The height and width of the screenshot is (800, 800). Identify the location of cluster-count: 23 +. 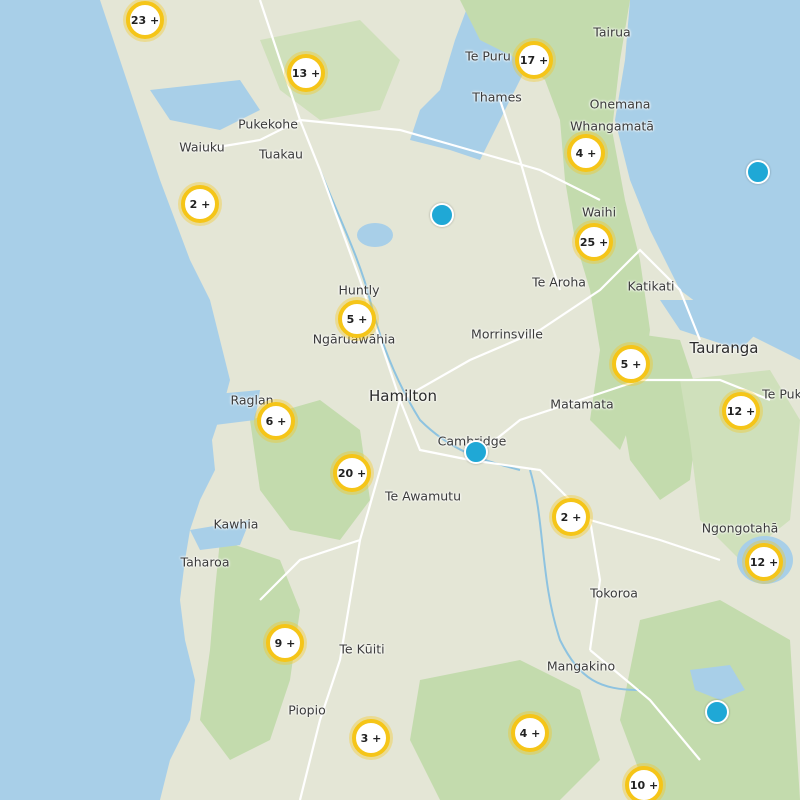
(145, 20).